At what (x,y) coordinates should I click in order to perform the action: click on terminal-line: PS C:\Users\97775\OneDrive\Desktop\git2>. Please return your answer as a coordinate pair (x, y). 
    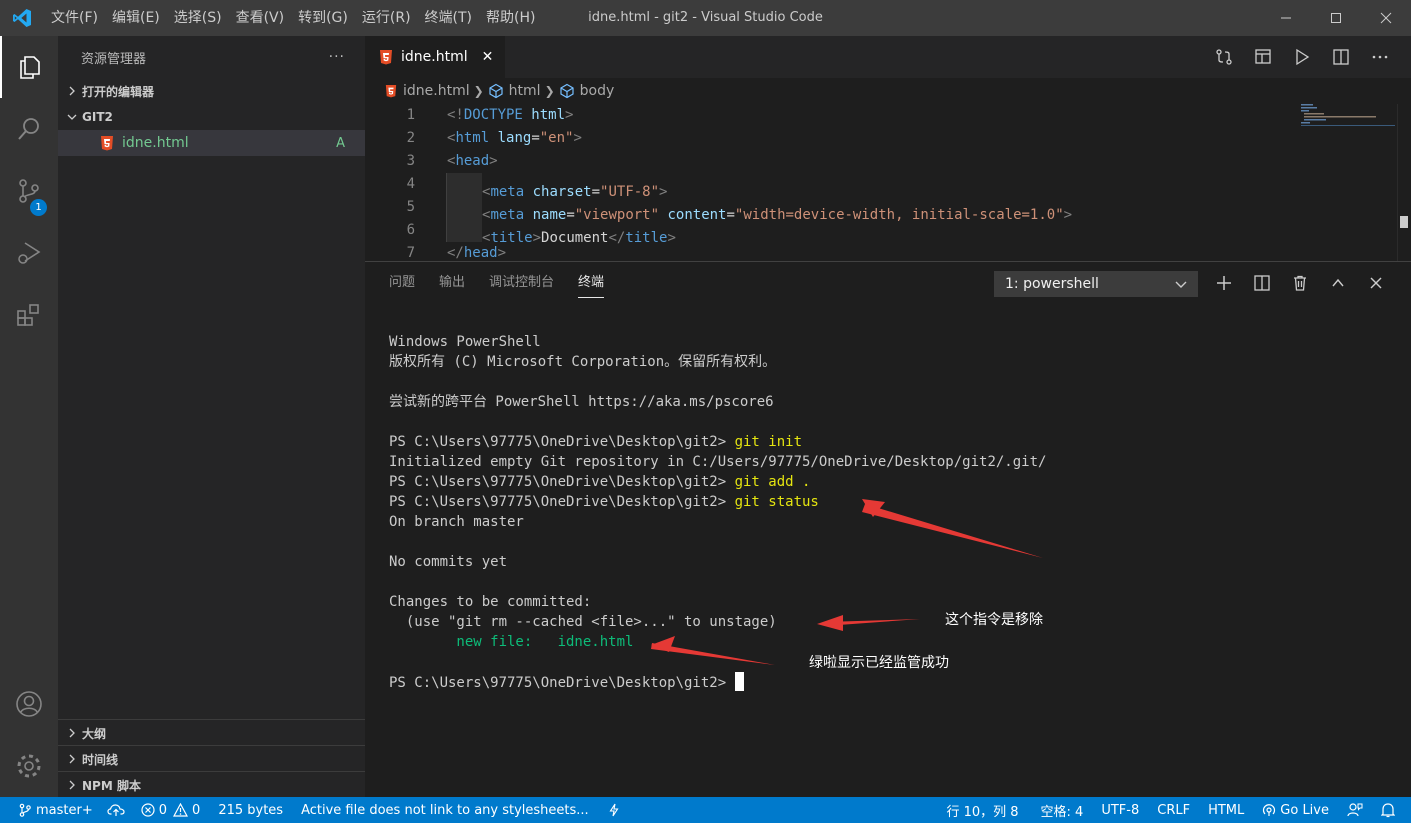
    Looking at the image, I should click on (717, 682).